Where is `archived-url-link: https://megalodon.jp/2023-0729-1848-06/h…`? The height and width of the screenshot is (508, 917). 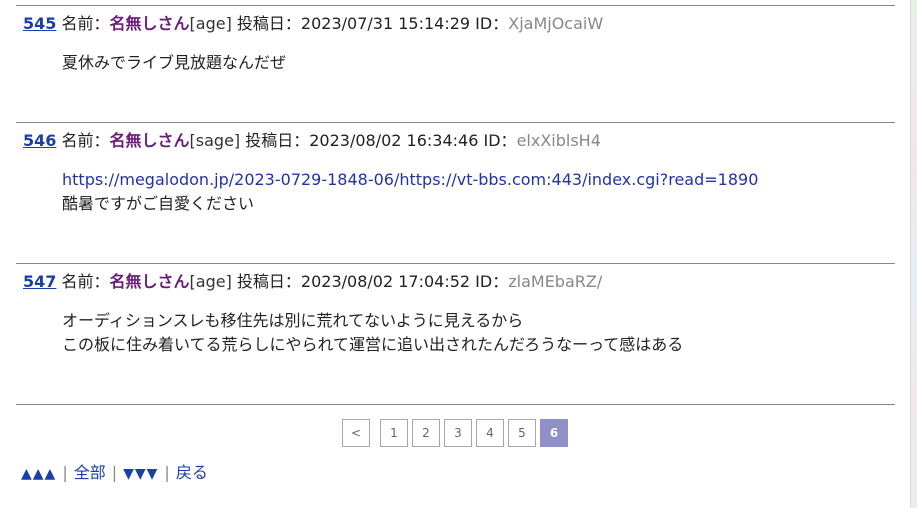
archived-url-link: https://megalodon.jp/2023-0729-1848-06/h… is located at coordinates (410, 179).